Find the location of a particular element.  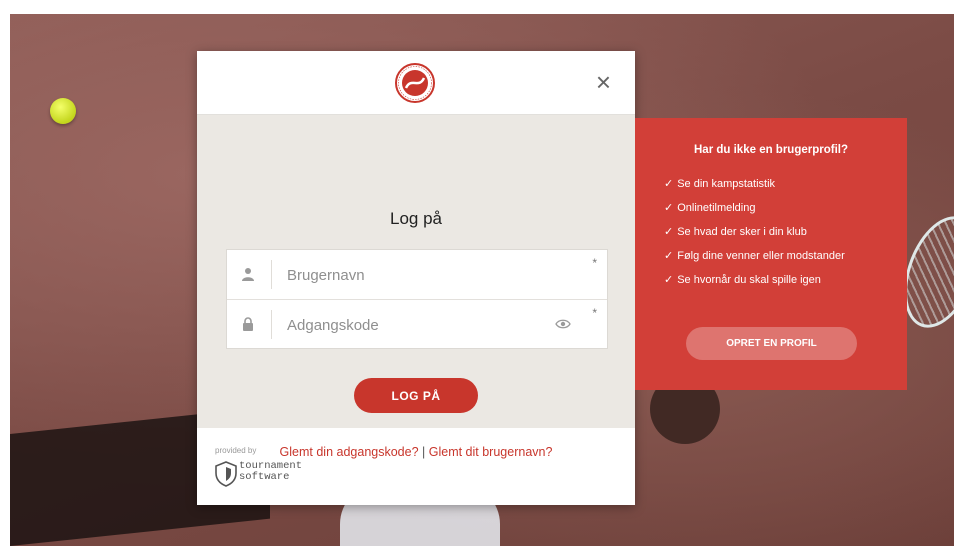

brand-line-2: software is located at coordinates (264, 477).